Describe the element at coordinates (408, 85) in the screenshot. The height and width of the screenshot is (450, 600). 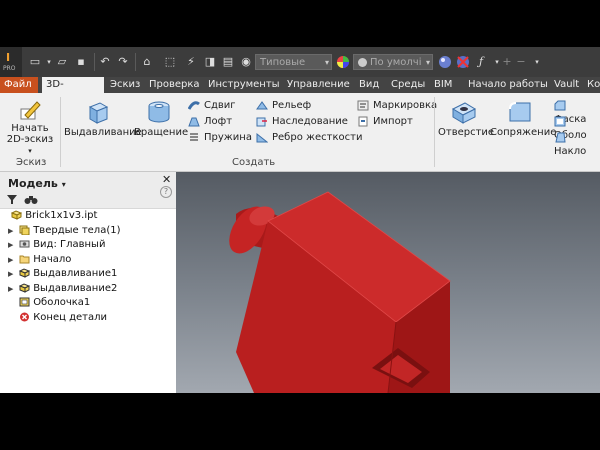
I see `tab-environments: Среды` at that location.